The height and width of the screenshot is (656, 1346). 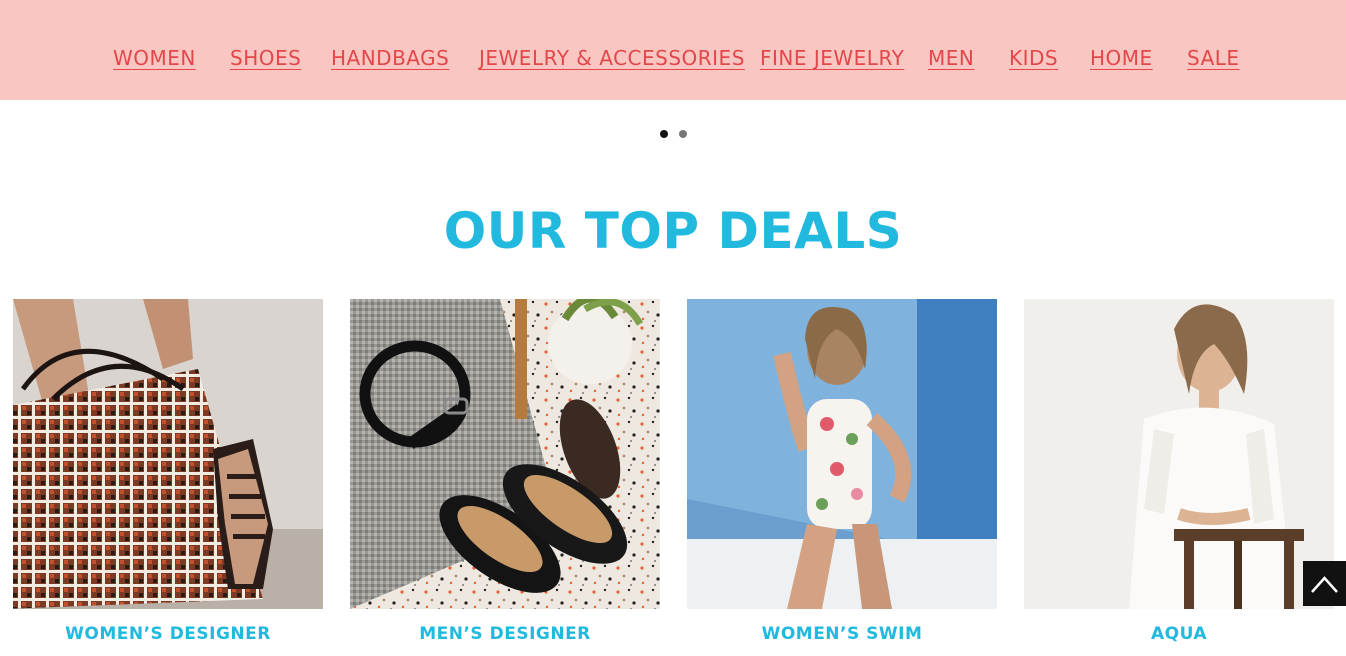 I want to click on deal-card-label: WOMEN’S SWIM, so click(x=842, y=634).